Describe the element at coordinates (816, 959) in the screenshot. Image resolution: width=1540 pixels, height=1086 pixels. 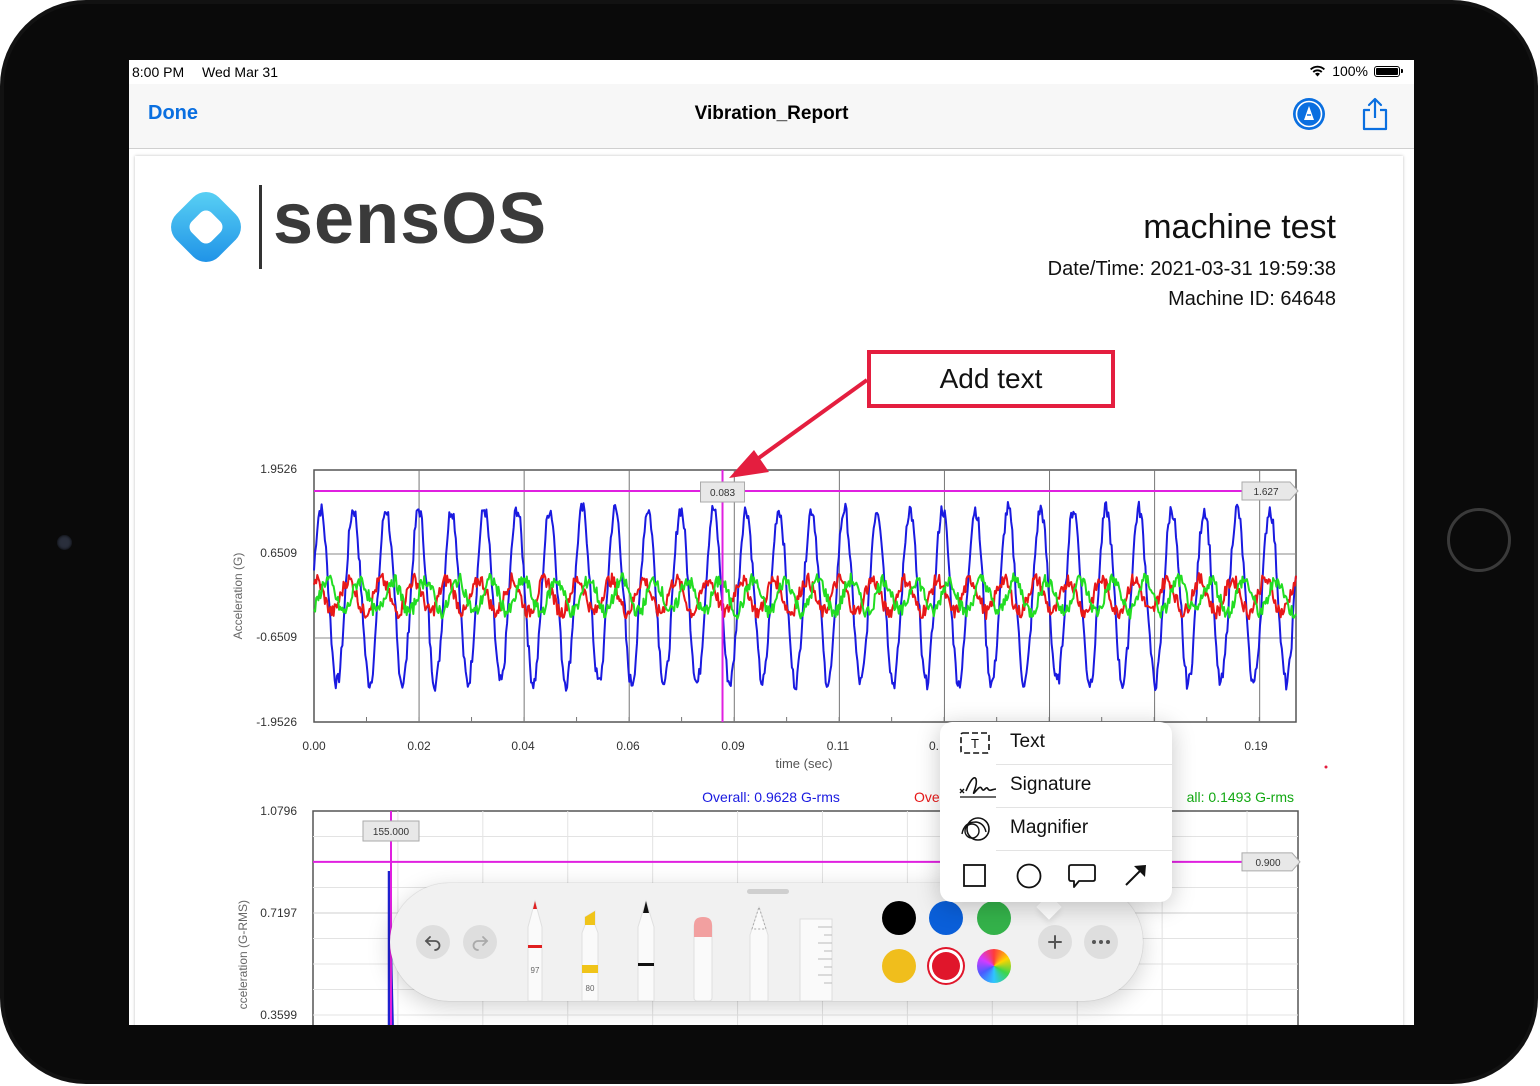
I see `ruler-tool` at that location.